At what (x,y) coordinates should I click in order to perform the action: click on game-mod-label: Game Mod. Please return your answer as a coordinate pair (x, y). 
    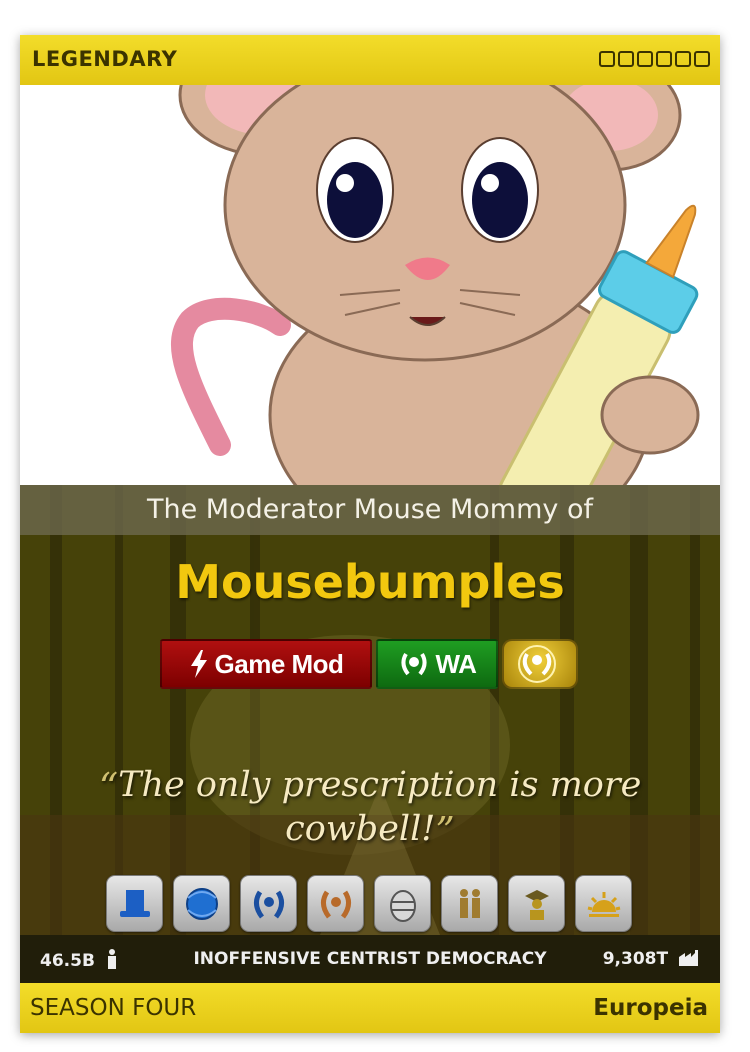
    Looking at the image, I should click on (279, 663).